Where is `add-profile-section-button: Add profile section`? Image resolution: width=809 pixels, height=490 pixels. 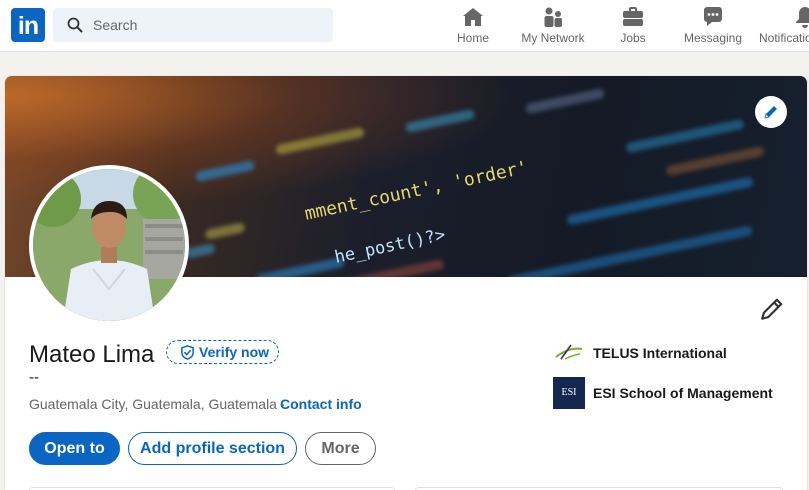 add-profile-section-button: Add profile section is located at coordinates (212, 448).